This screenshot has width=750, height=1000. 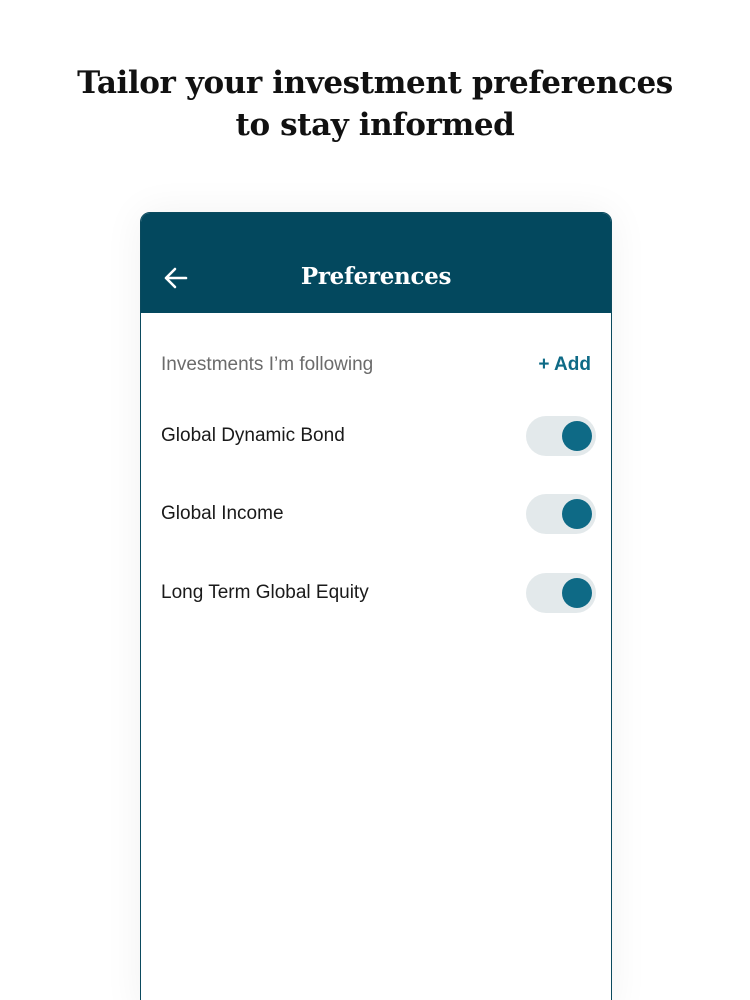 What do you see at coordinates (375, 125) in the screenshot?
I see `headline-line-2: to stay informed` at bounding box center [375, 125].